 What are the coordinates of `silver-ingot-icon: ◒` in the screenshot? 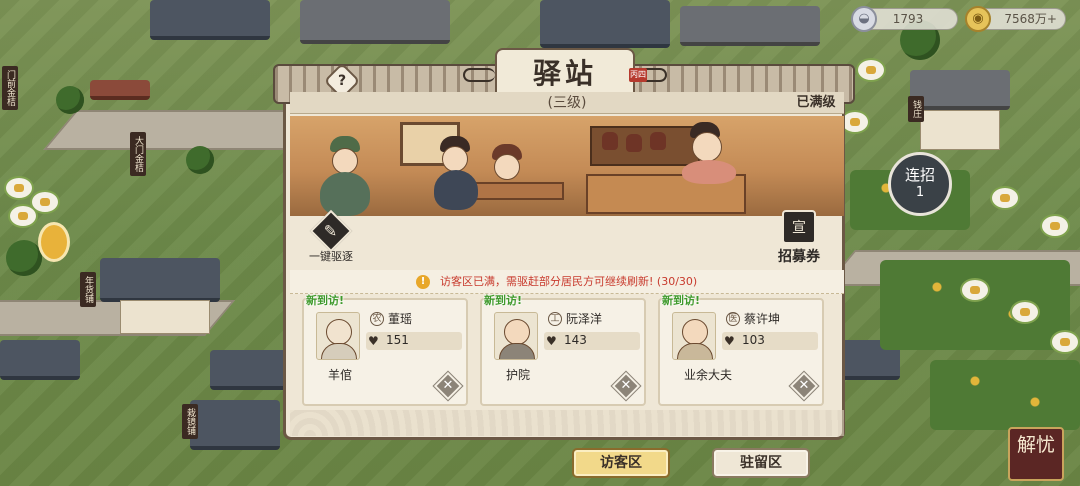 It's located at (864, 19).